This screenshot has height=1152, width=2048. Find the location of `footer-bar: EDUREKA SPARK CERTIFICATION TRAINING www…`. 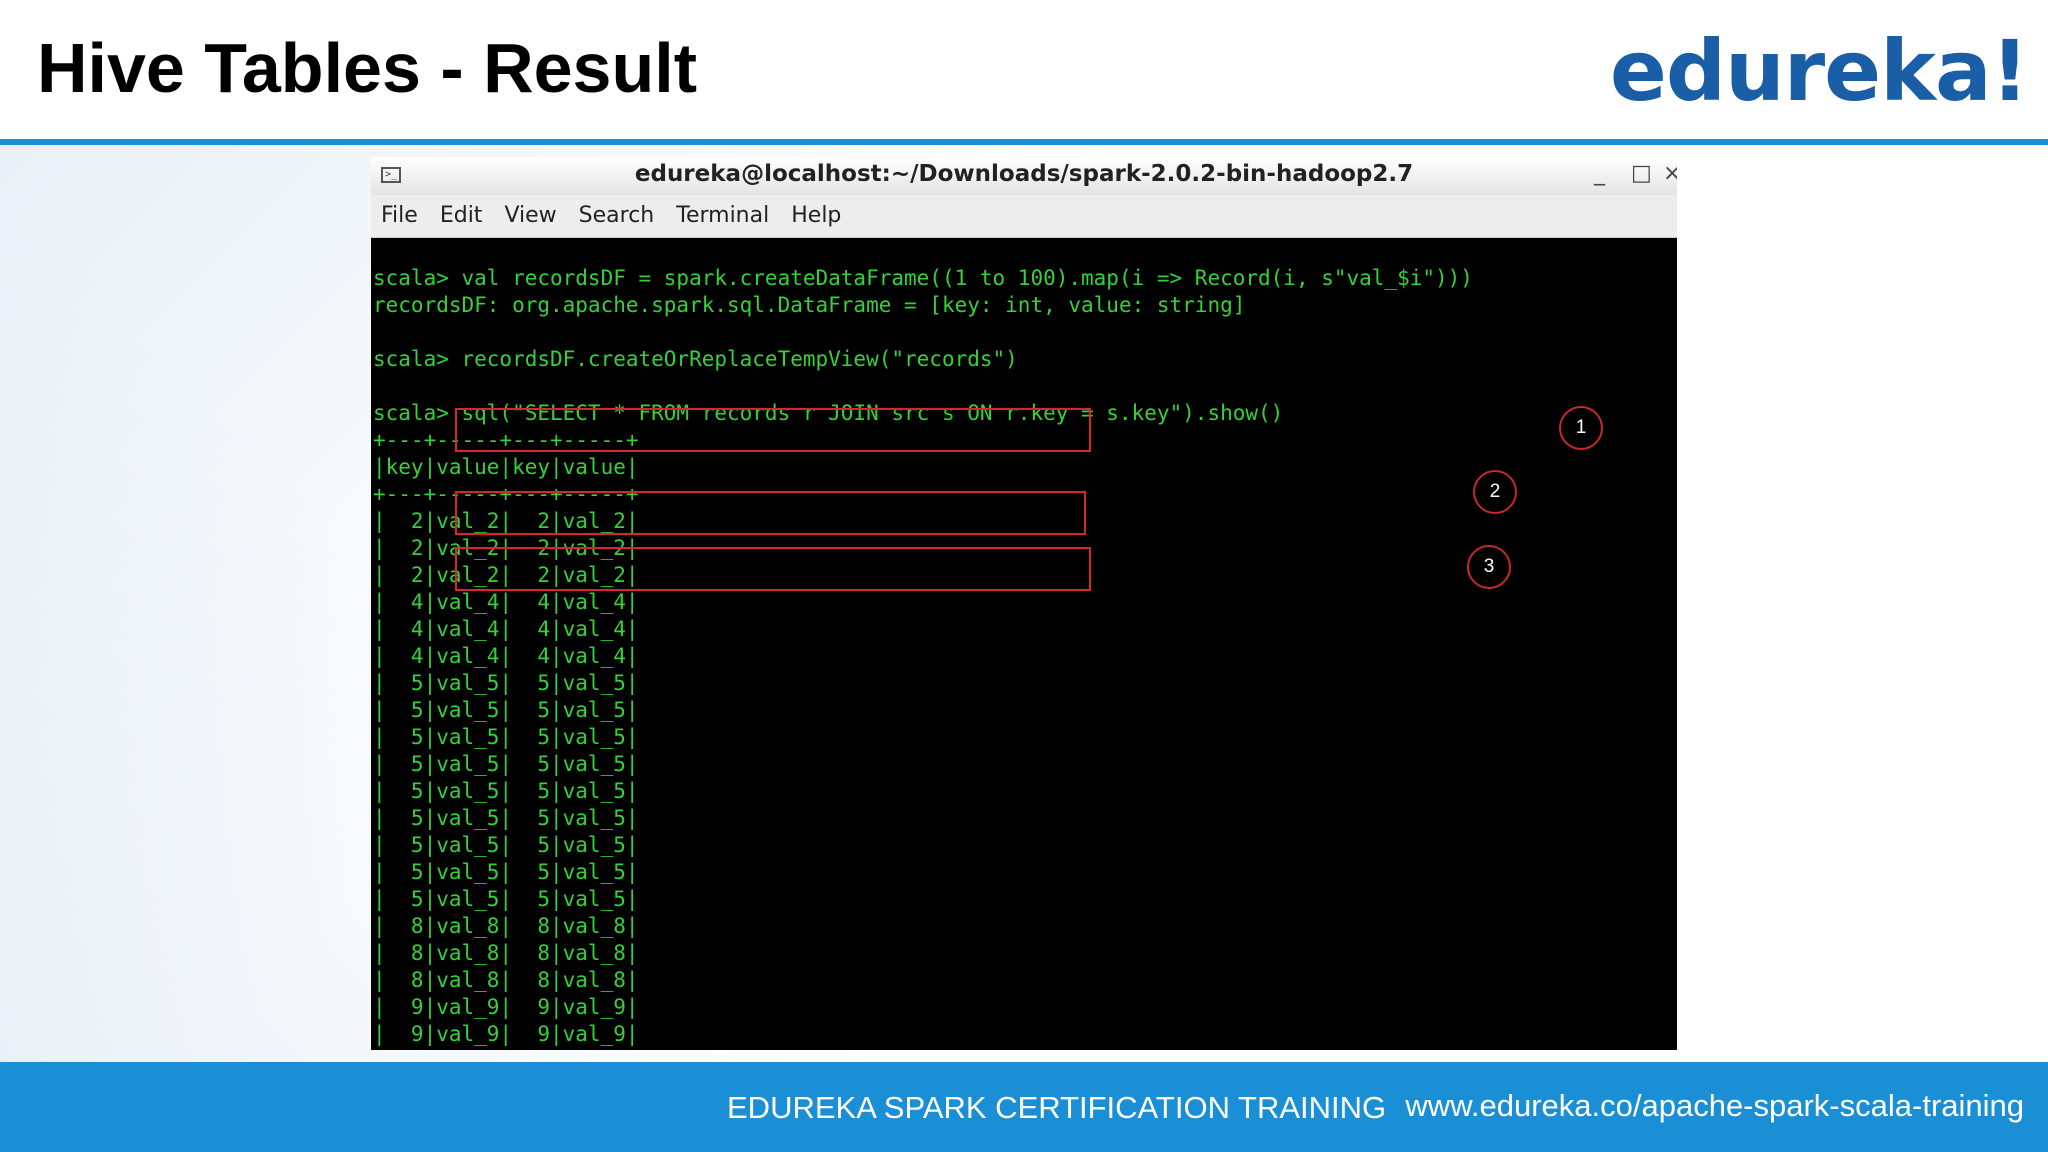

footer-bar: EDUREKA SPARK CERTIFICATION TRAINING www… is located at coordinates (1024, 1107).